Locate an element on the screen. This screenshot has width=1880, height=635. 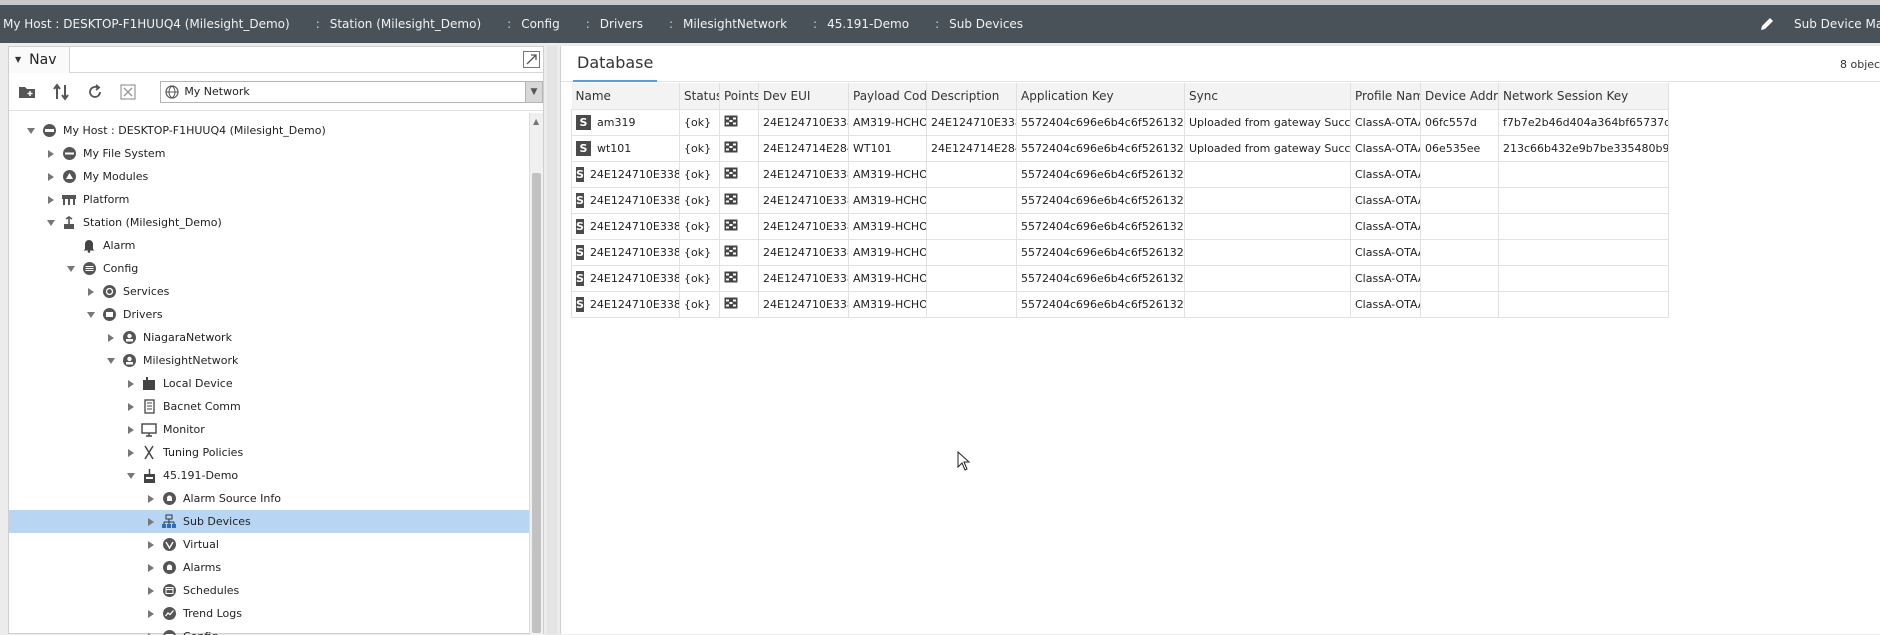
table-cell: 06fc557d is located at coordinates (1460, 122).